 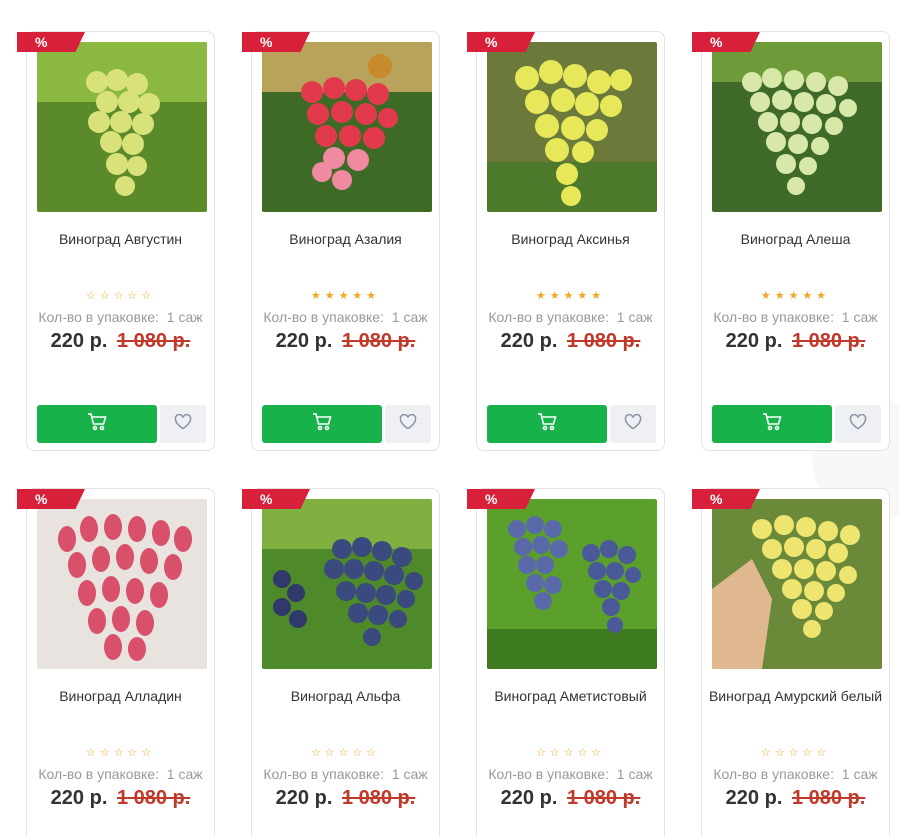 What do you see at coordinates (570, 239) in the screenshot?
I see `product-title: Виноград Аксинья` at bounding box center [570, 239].